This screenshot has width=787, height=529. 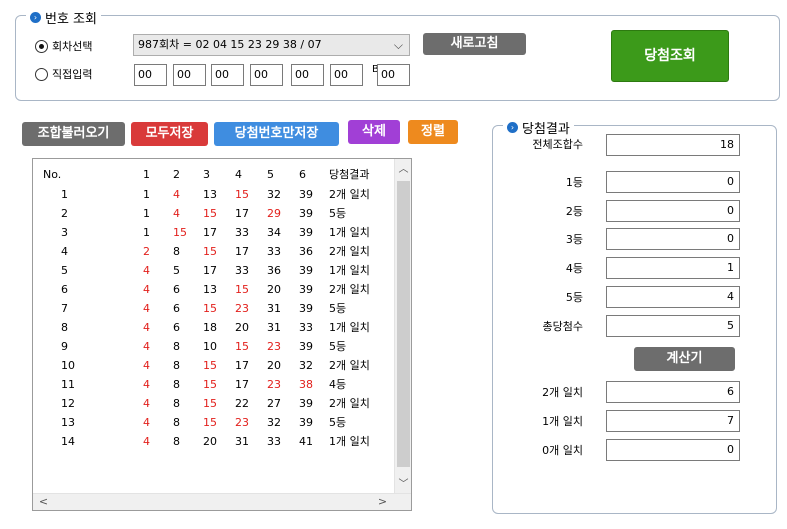 What do you see at coordinates (68, 422) in the screenshot?
I see `row-number: 13` at bounding box center [68, 422].